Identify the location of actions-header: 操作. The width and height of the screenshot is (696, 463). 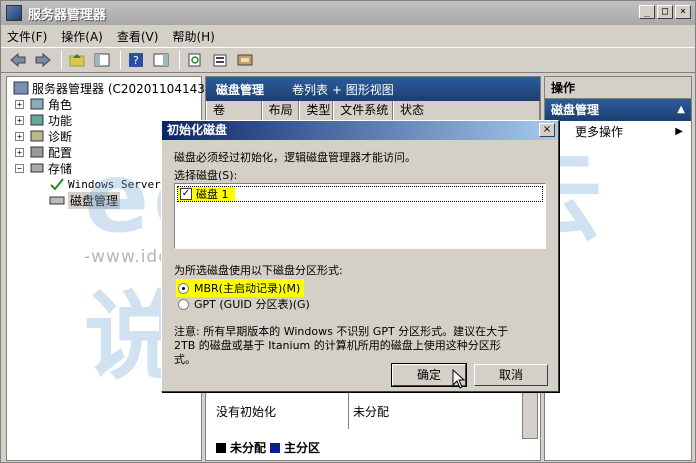
(618, 88).